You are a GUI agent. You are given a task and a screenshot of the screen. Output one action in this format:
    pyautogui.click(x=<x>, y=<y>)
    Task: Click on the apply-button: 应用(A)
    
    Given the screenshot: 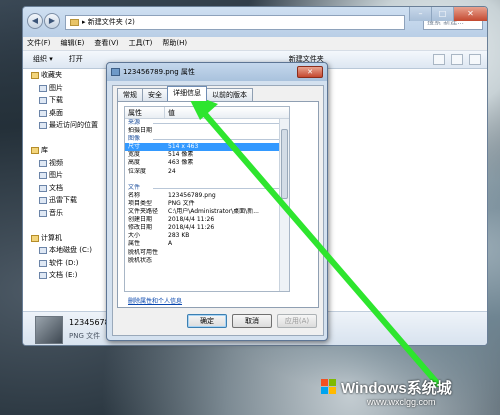 What is the action you would take?
    pyautogui.click(x=297, y=321)
    